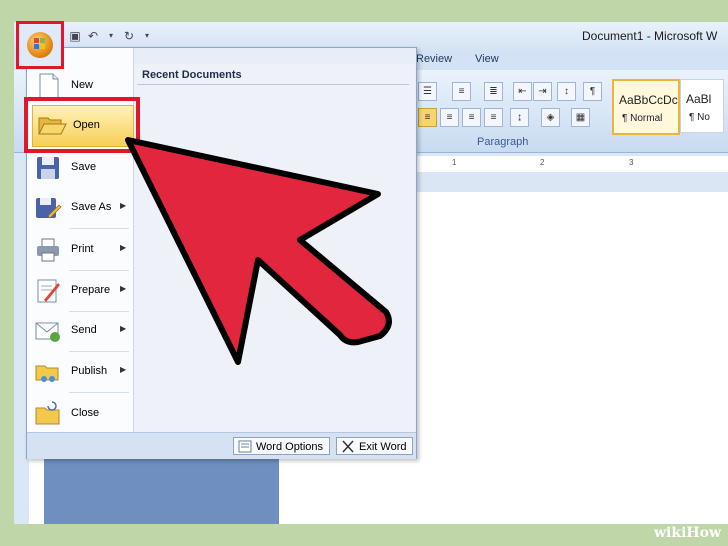 This screenshot has width=728, height=546. I want to click on window-title: Document1 - Microsoft W, so click(650, 36).